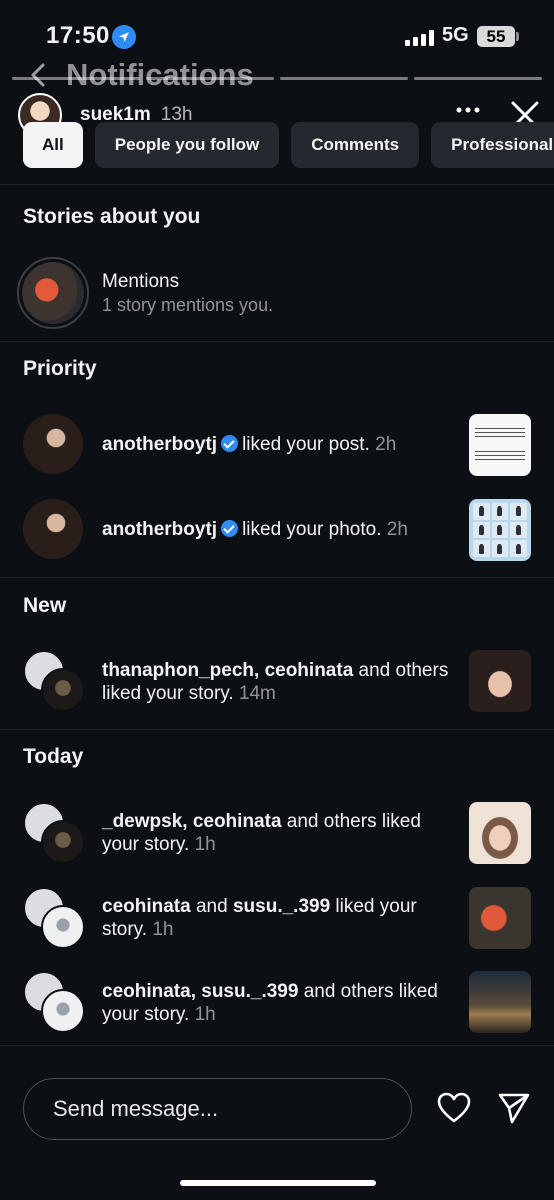 The image size is (554, 1200). What do you see at coordinates (277, 293) in the screenshot?
I see `list-item-mentions: Mentions 1 story mentions you.` at bounding box center [277, 293].